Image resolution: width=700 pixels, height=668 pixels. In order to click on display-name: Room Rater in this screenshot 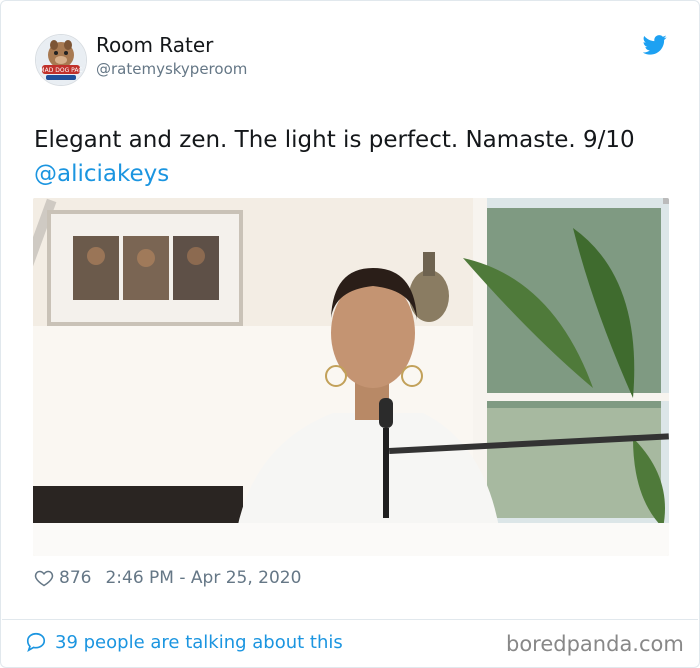, I will do `click(154, 45)`.